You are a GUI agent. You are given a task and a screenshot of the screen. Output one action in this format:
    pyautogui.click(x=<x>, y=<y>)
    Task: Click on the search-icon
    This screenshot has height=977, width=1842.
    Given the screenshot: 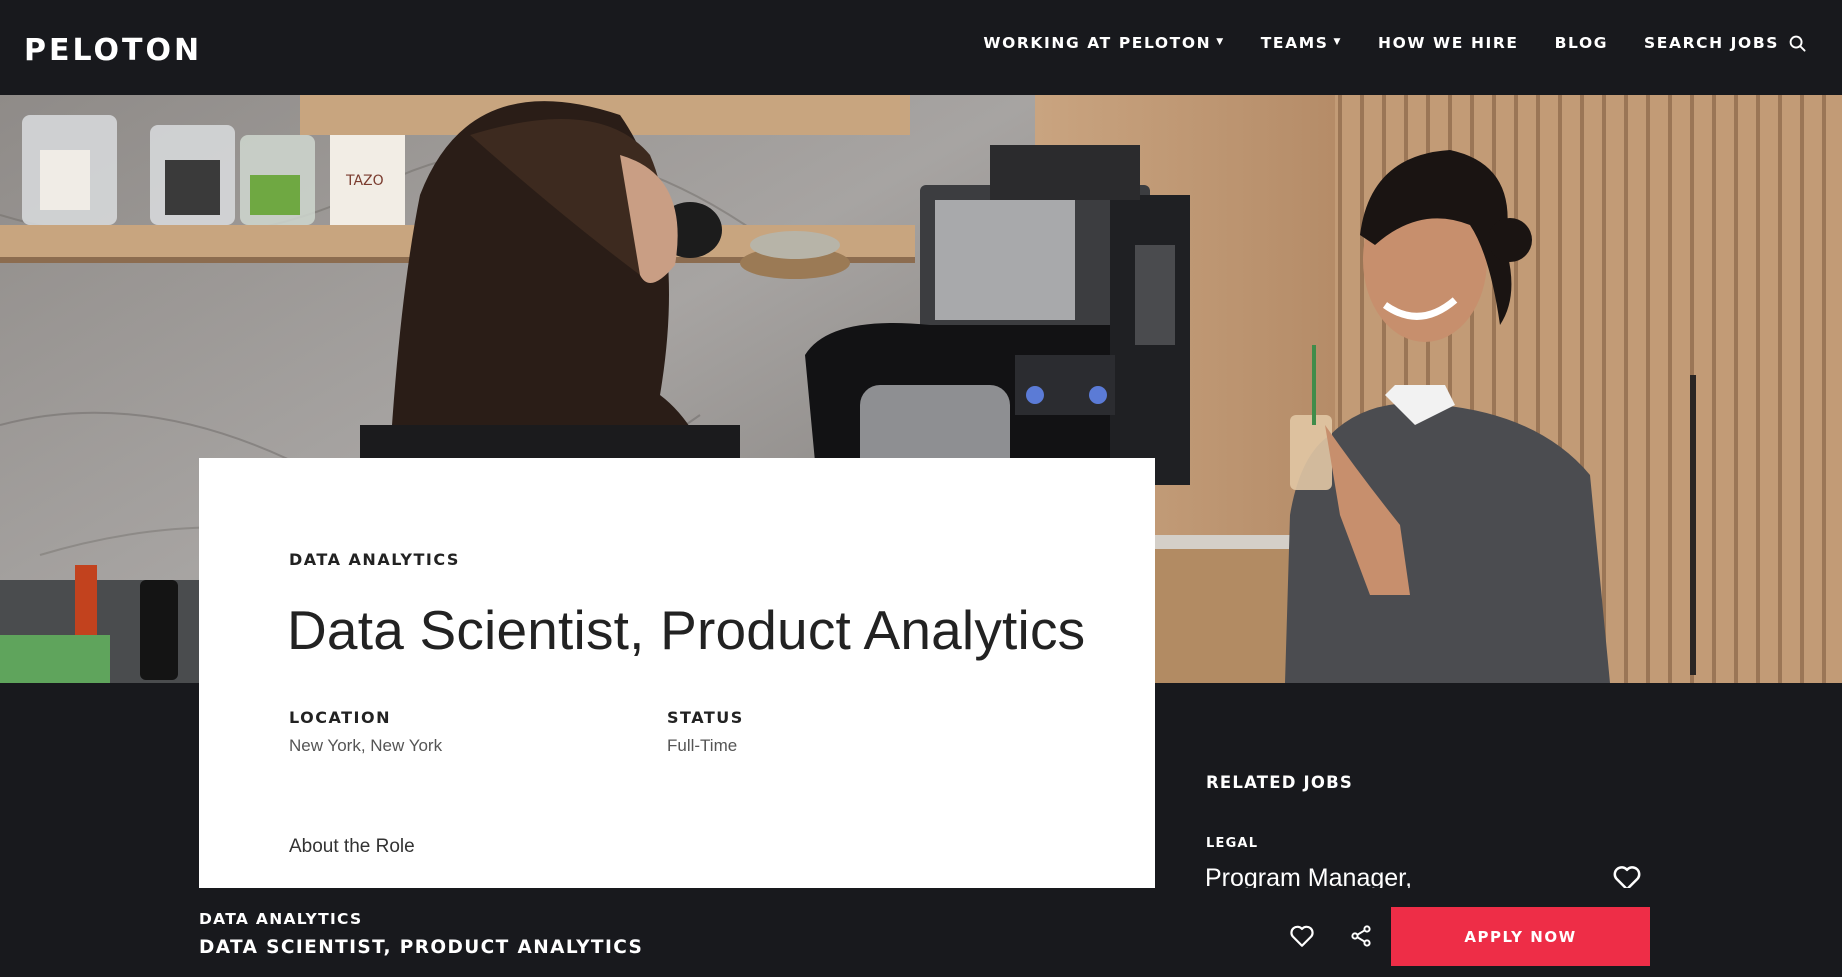 What is the action you would take?
    pyautogui.click(x=1797, y=43)
    